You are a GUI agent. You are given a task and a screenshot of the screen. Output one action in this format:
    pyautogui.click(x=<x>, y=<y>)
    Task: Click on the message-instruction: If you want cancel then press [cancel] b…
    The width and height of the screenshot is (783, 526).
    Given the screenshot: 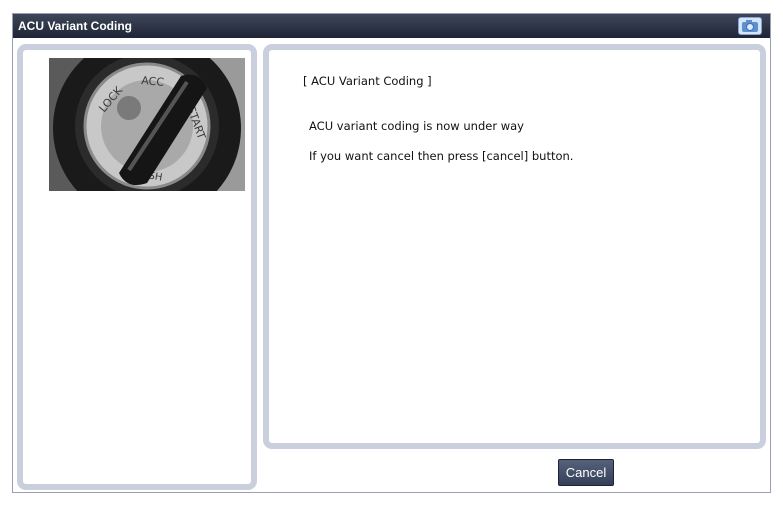 What is the action you would take?
    pyautogui.click(x=441, y=156)
    